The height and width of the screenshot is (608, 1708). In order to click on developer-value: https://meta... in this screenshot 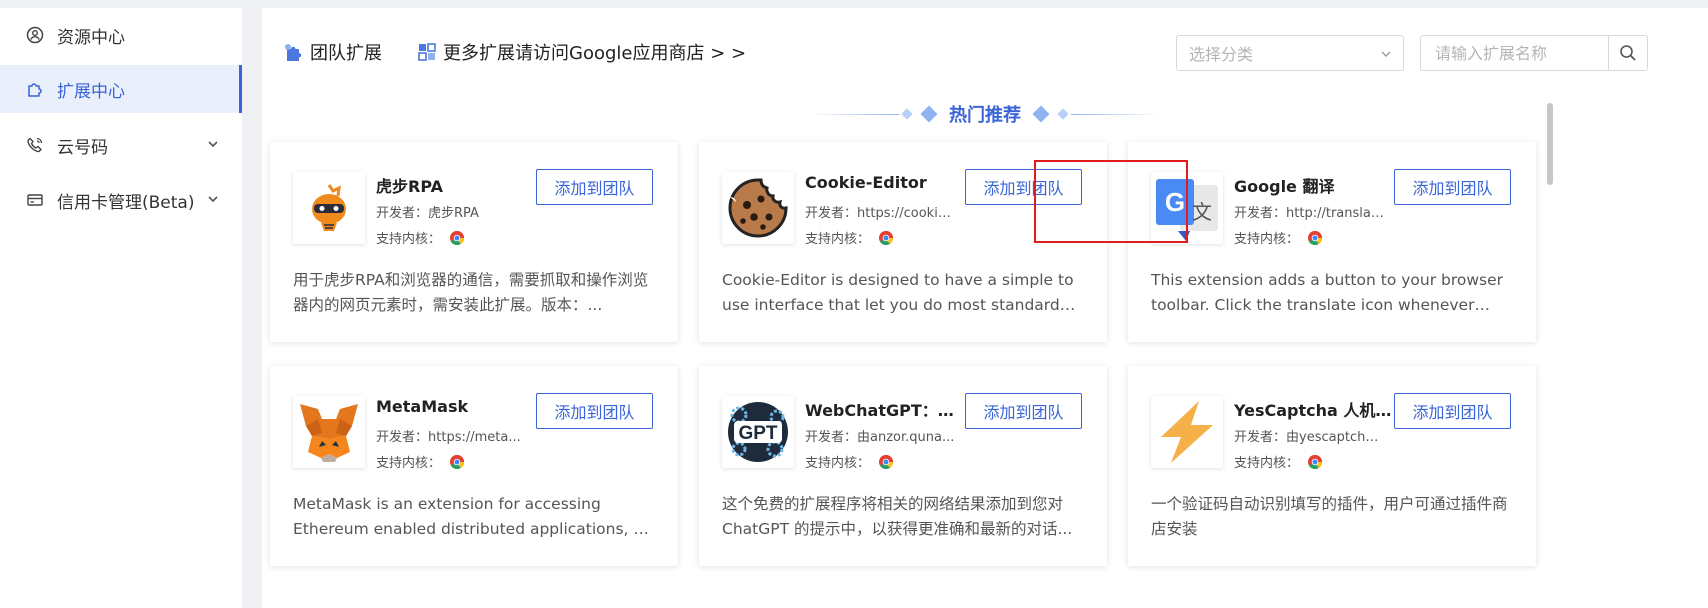, I will do `click(474, 437)`.